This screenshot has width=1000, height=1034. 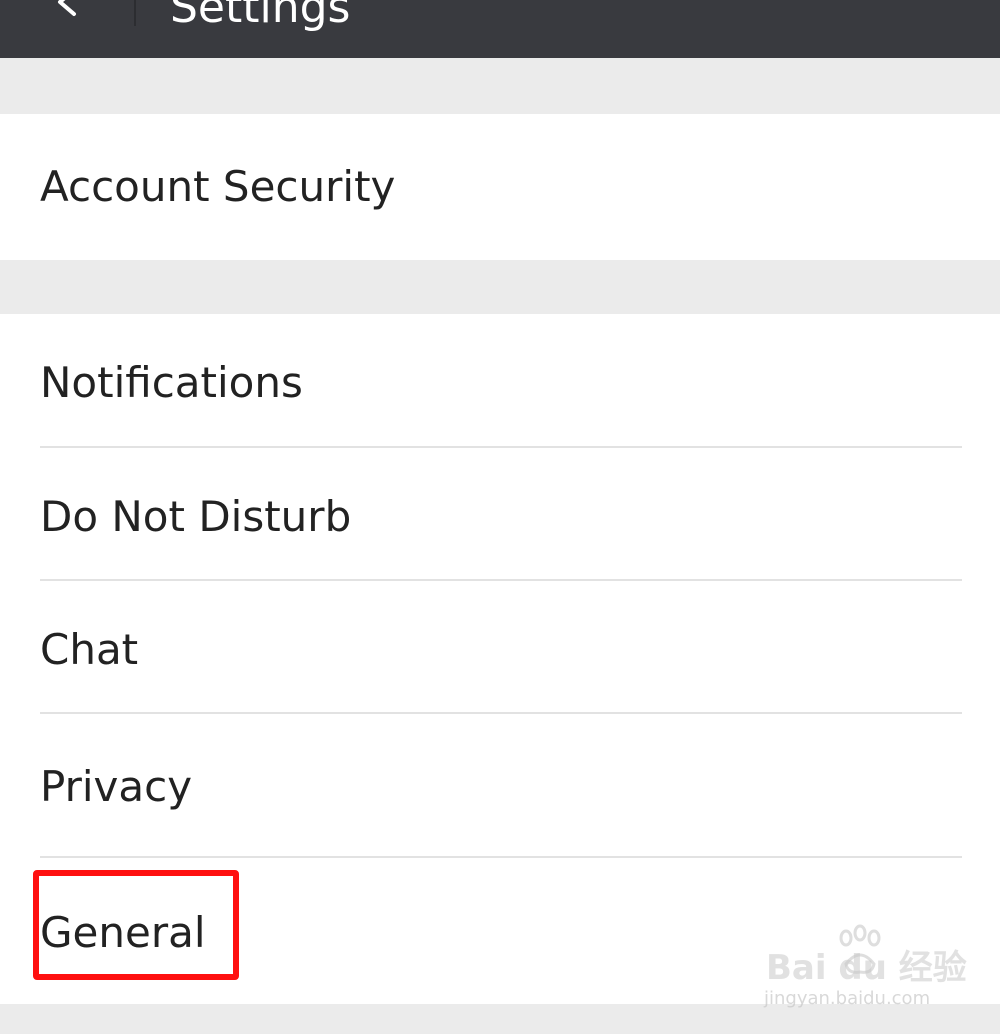 I want to click on page-title: Settings, so click(x=260, y=16).